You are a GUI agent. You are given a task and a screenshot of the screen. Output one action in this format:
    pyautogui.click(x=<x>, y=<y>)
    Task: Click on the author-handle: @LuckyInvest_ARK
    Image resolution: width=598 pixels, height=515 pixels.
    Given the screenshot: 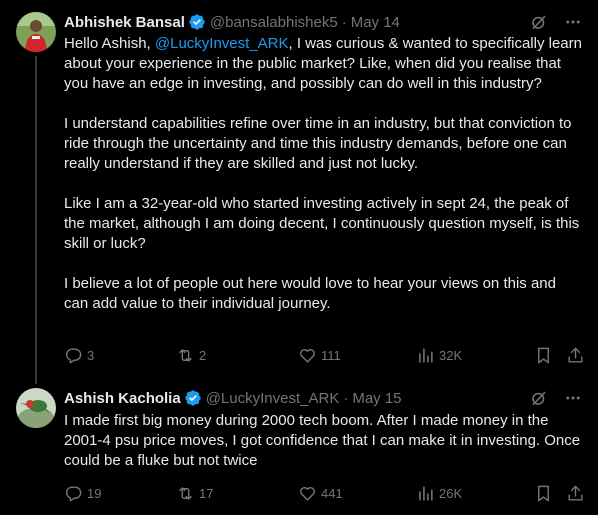 What is the action you would take?
    pyautogui.click(x=273, y=398)
    